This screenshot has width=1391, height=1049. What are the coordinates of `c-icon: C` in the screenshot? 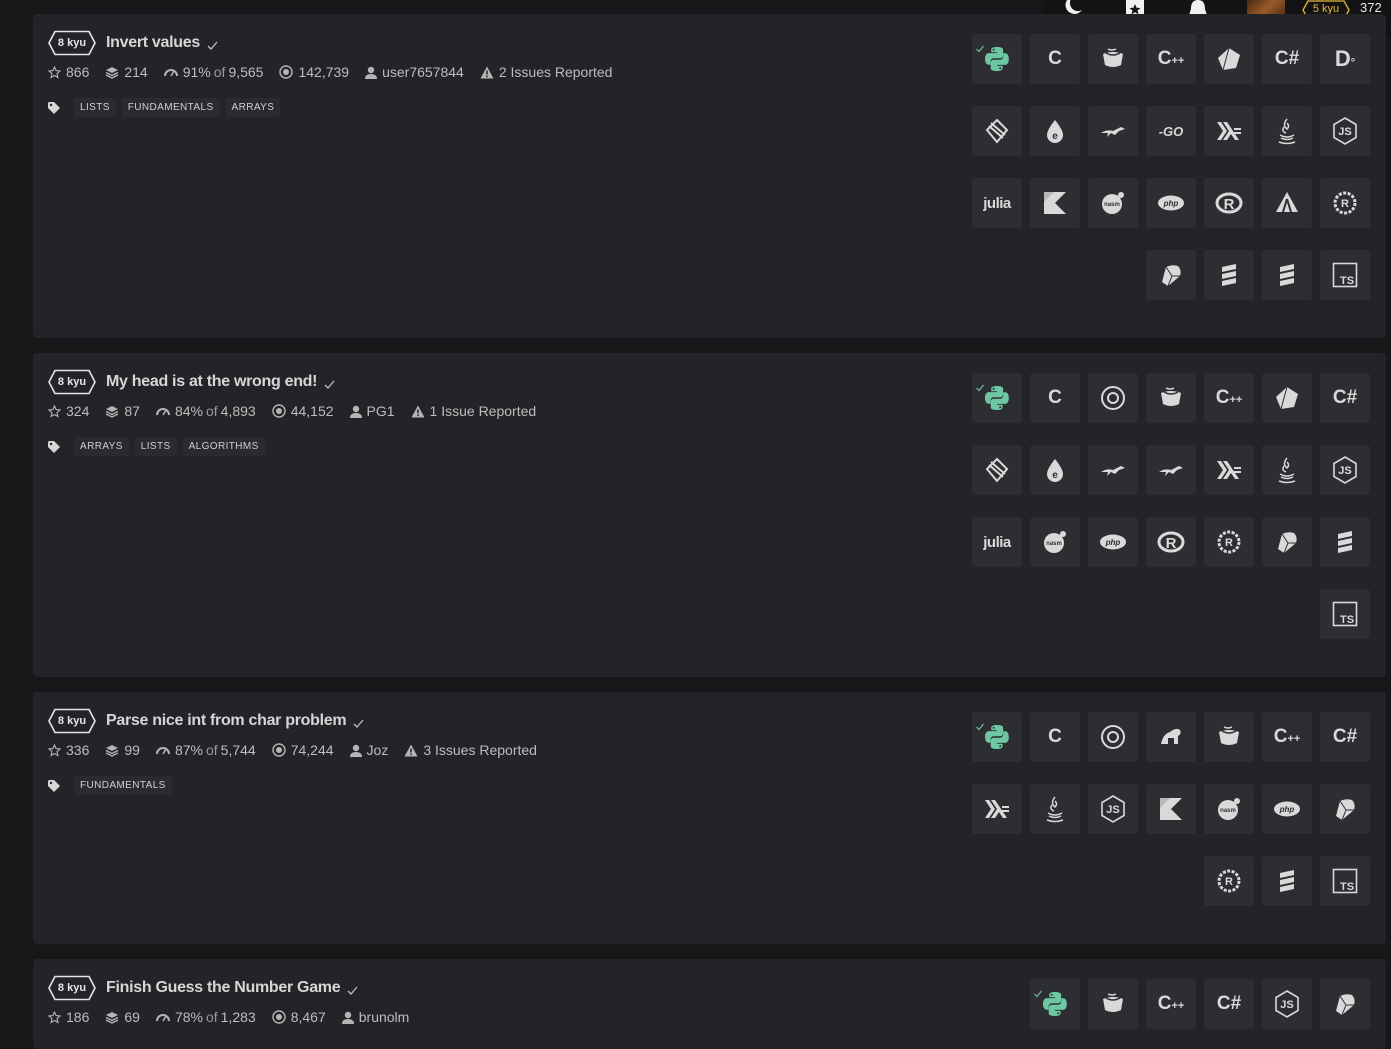 It's located at (1055, 397).